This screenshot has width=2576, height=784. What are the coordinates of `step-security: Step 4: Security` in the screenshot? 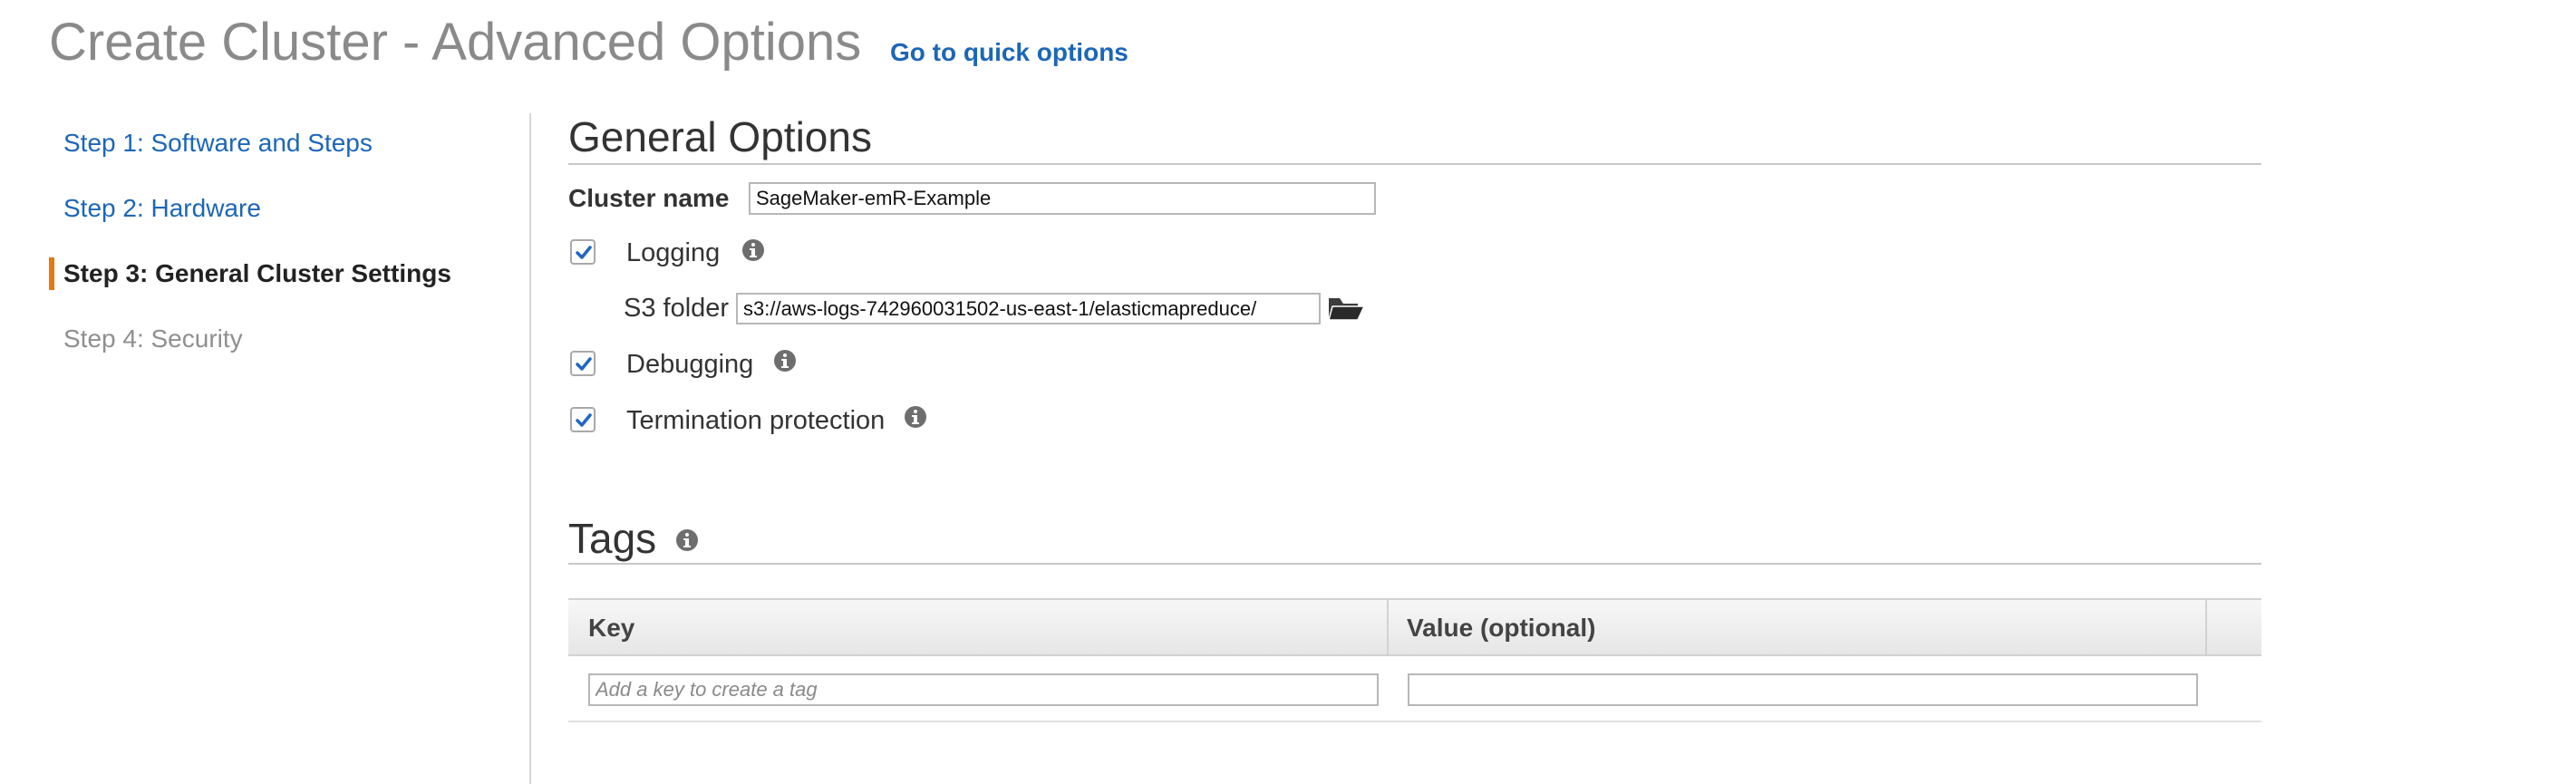 It's located at (153, 339).